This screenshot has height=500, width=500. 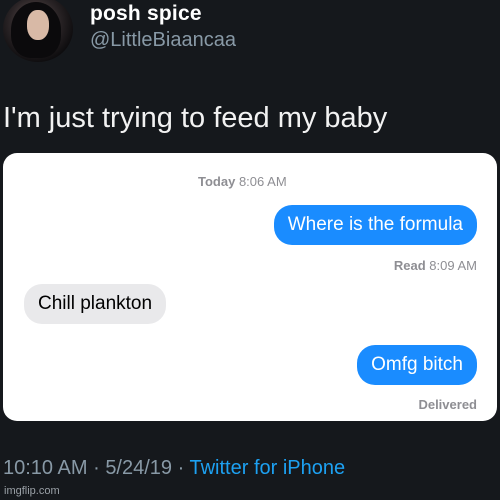 I want to click on message-bubble-outgoing: Where is the formula, so click(x=375, y=225).